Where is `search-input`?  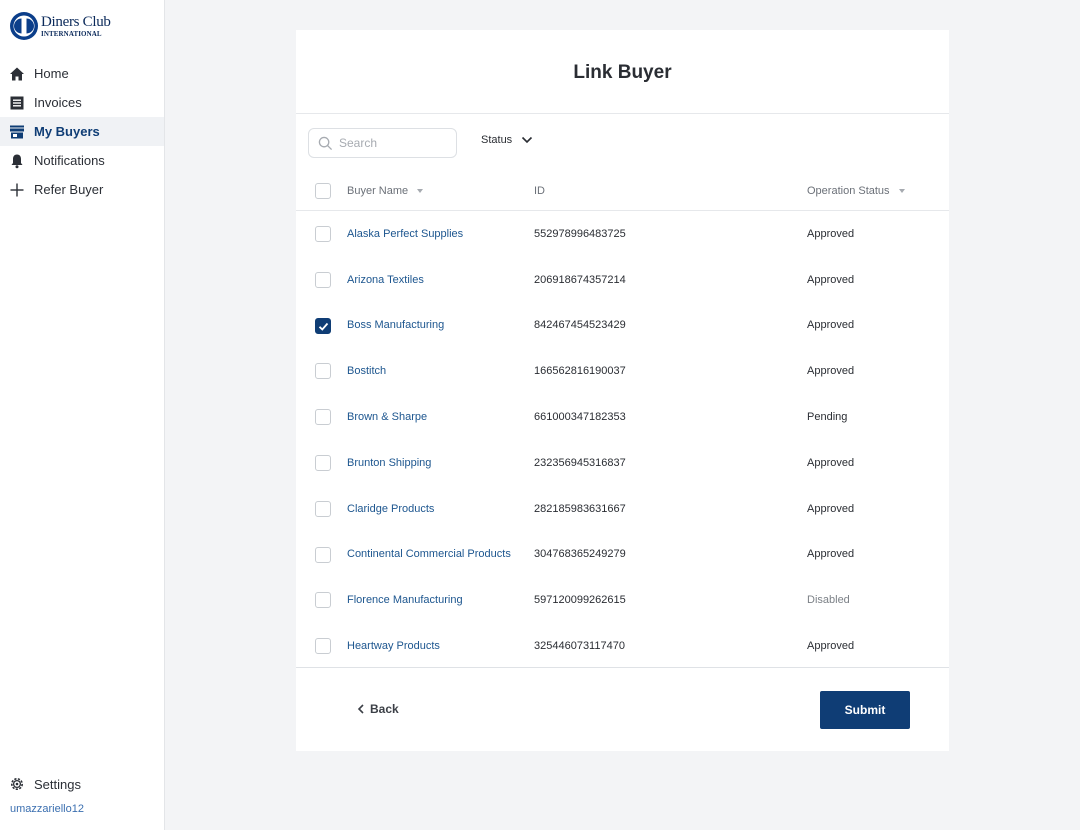
search-input is located at coordinates (394, 143).